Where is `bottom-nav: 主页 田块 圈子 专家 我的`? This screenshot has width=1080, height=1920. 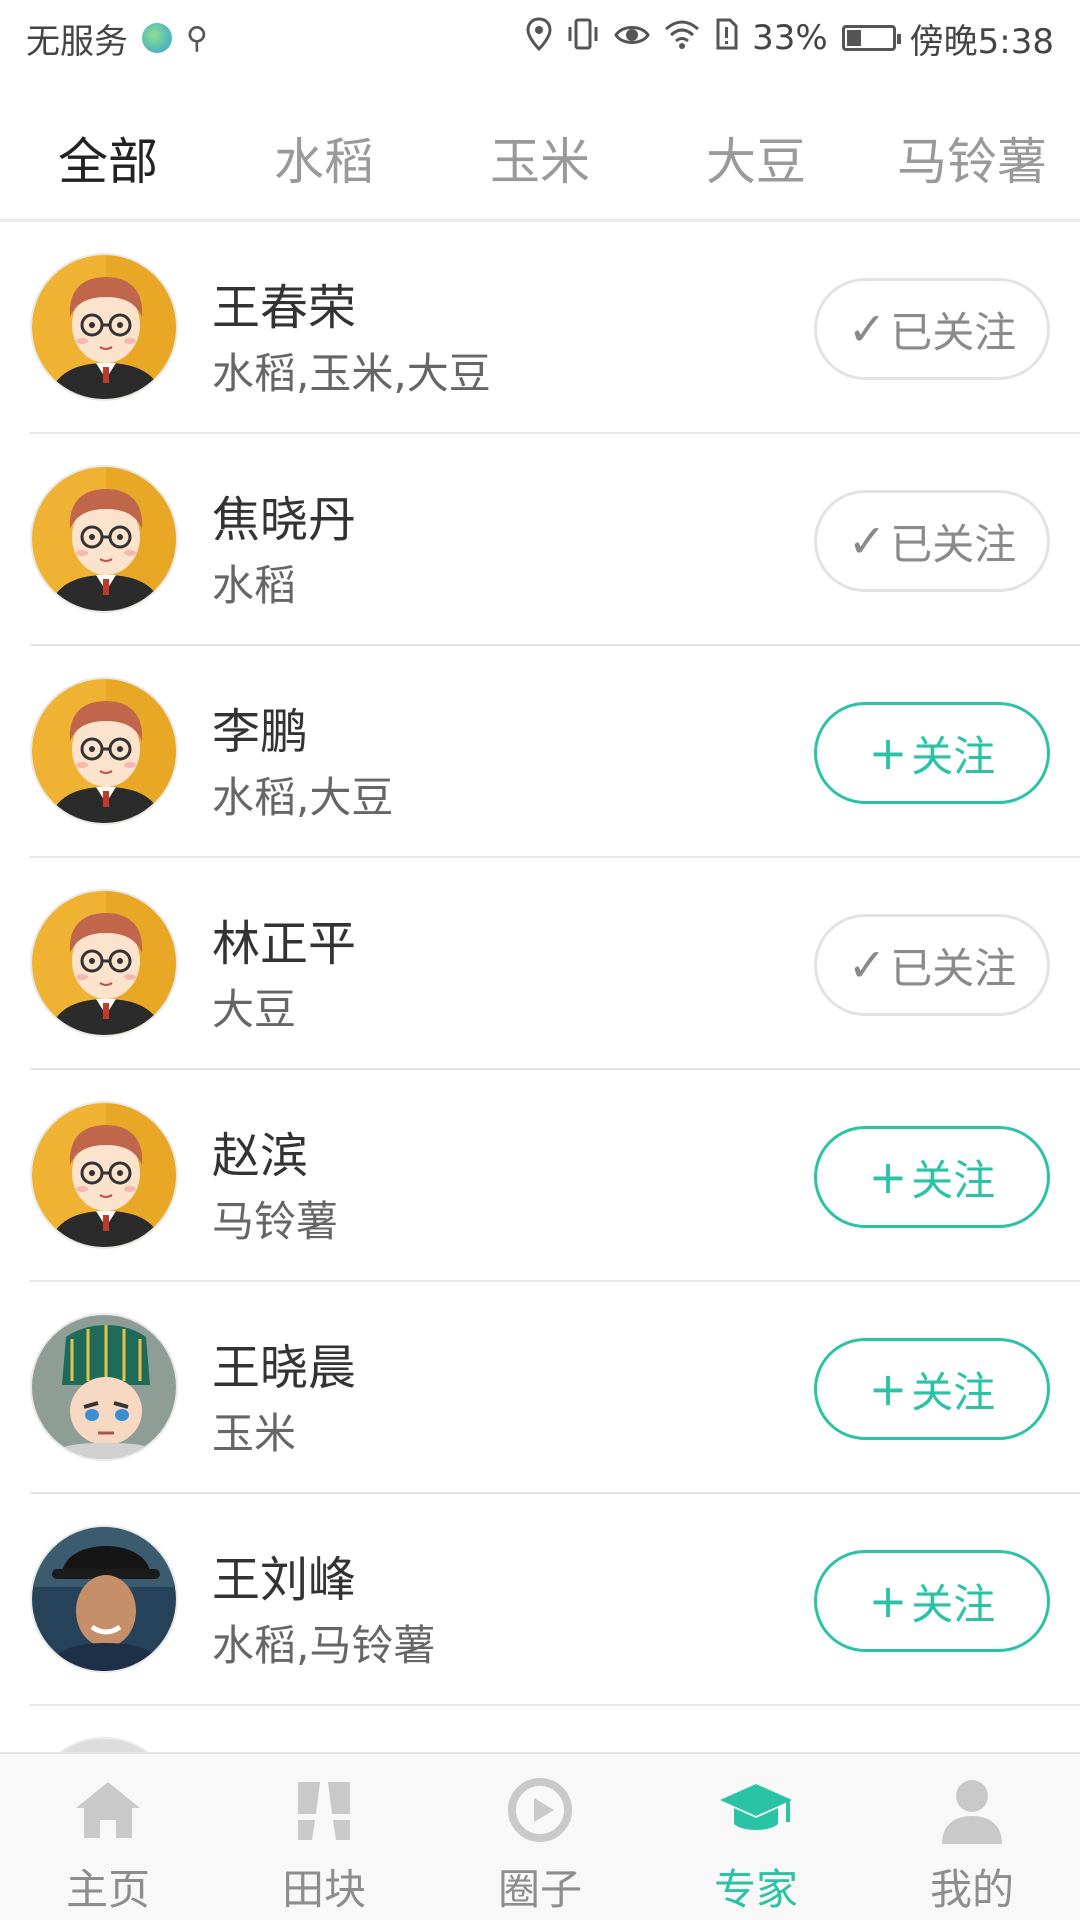
bottom-nav: 主页 田块 圈子 专家 我的 is located at coordinates (540, 1836).